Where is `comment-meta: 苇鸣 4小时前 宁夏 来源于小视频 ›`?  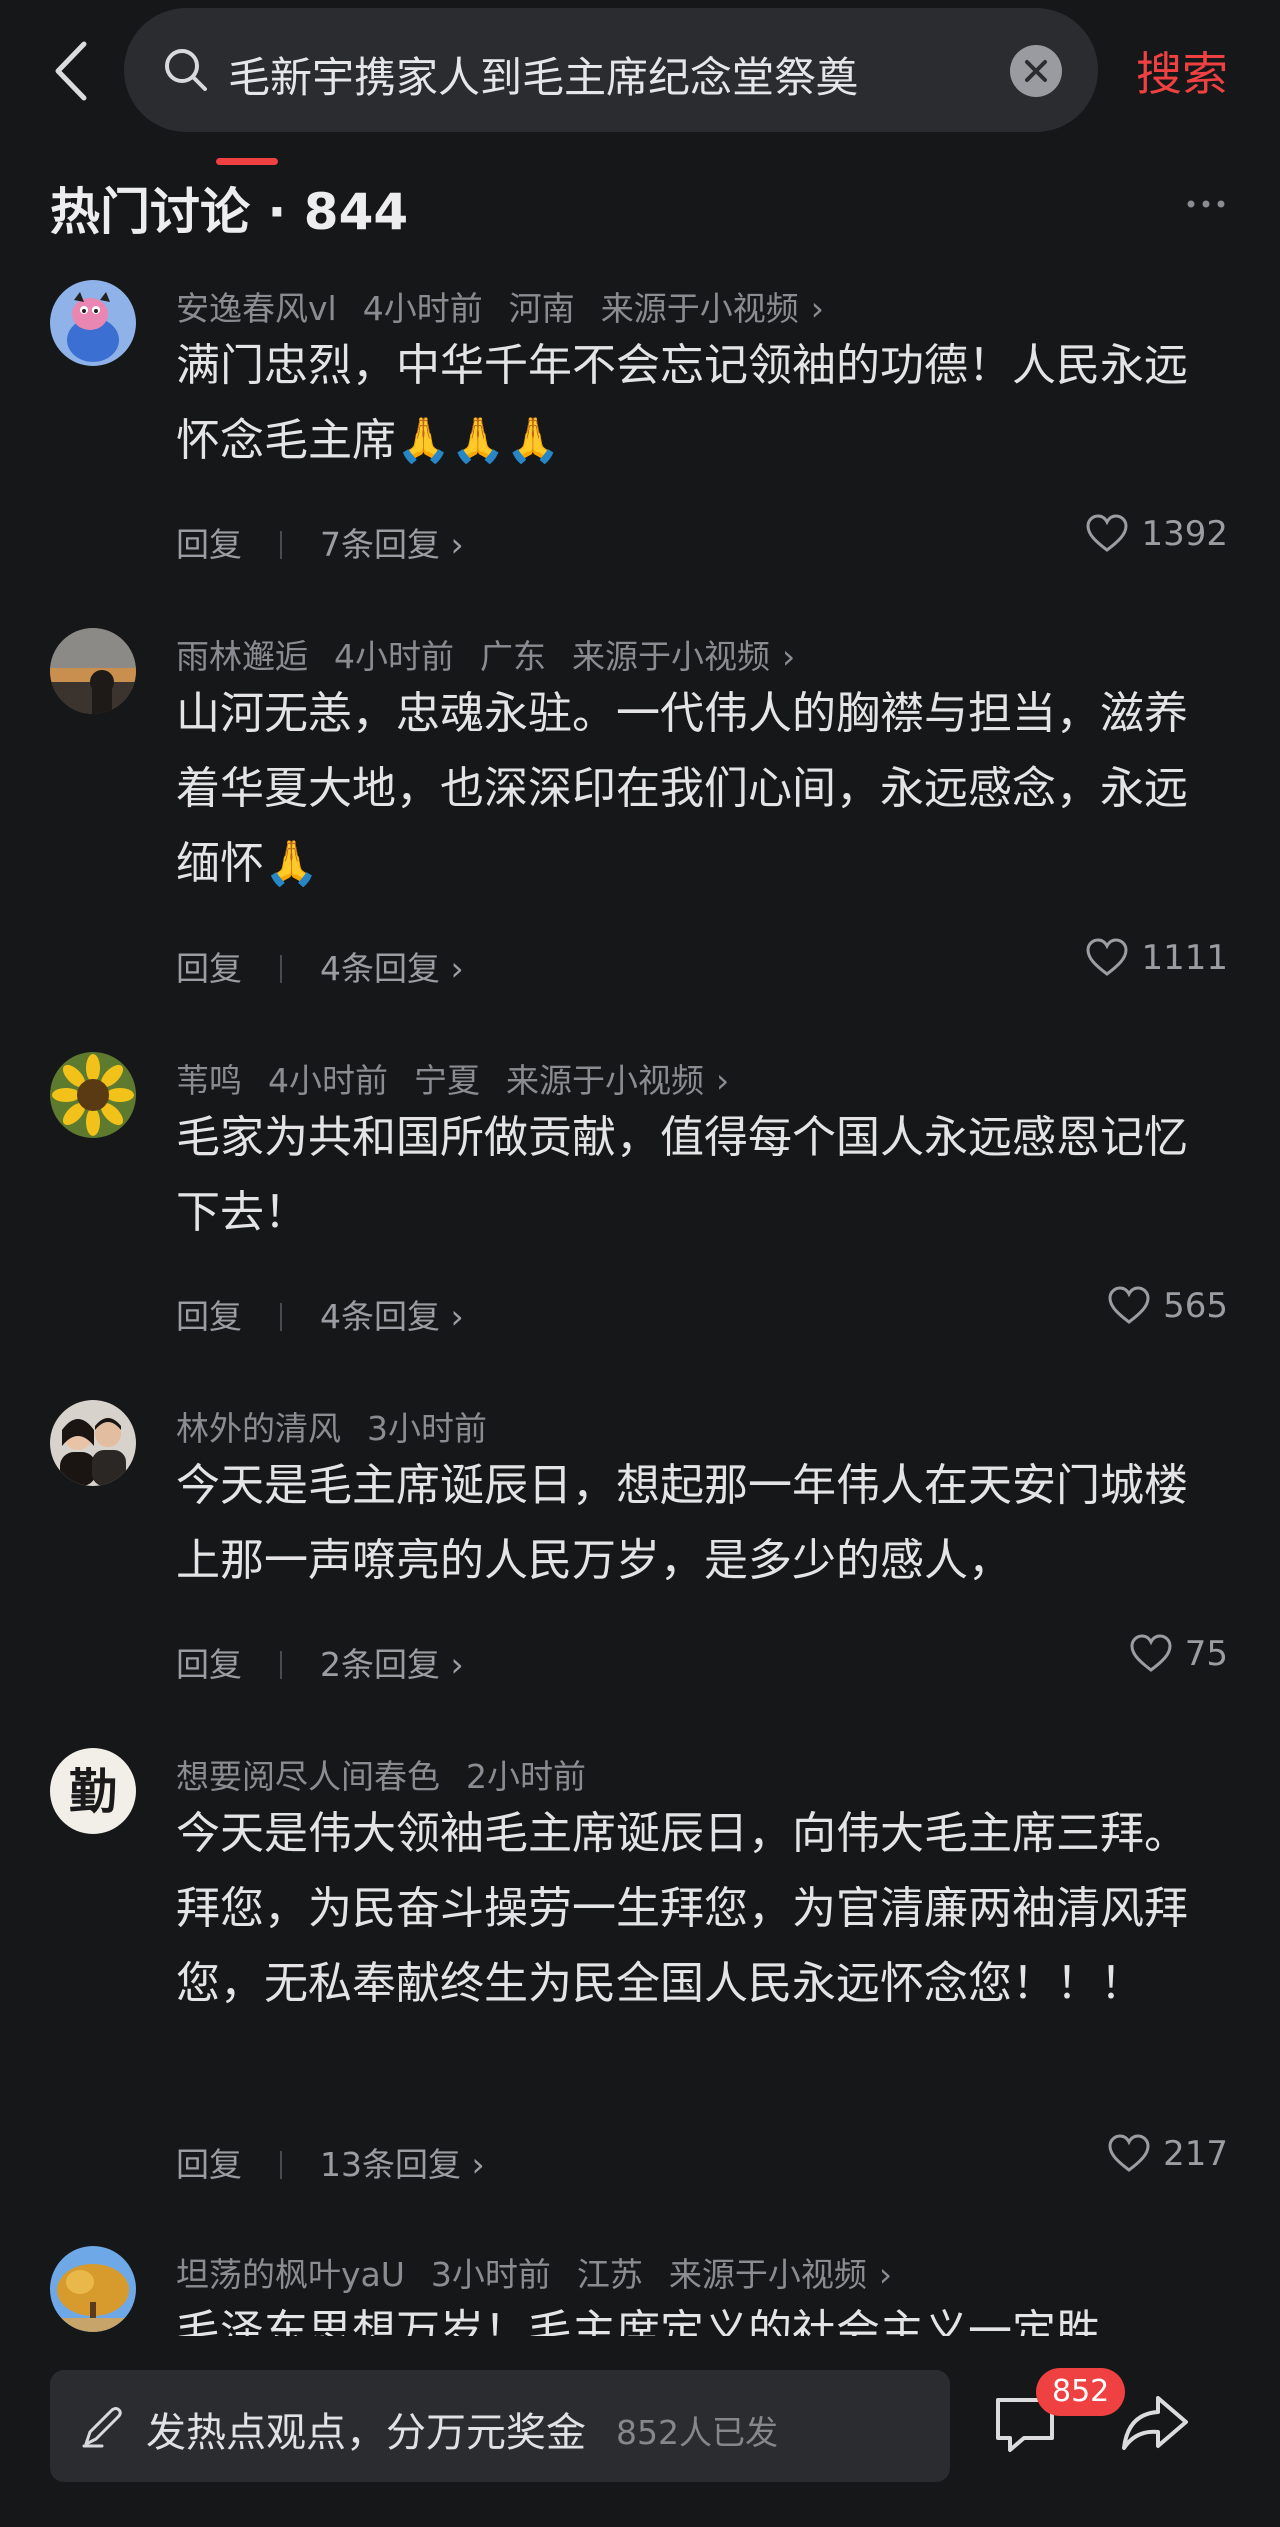 comment-meta: 苇鸣 4小时前 宁夏 来源于小视频 › is located at coordinates (452, 1078).